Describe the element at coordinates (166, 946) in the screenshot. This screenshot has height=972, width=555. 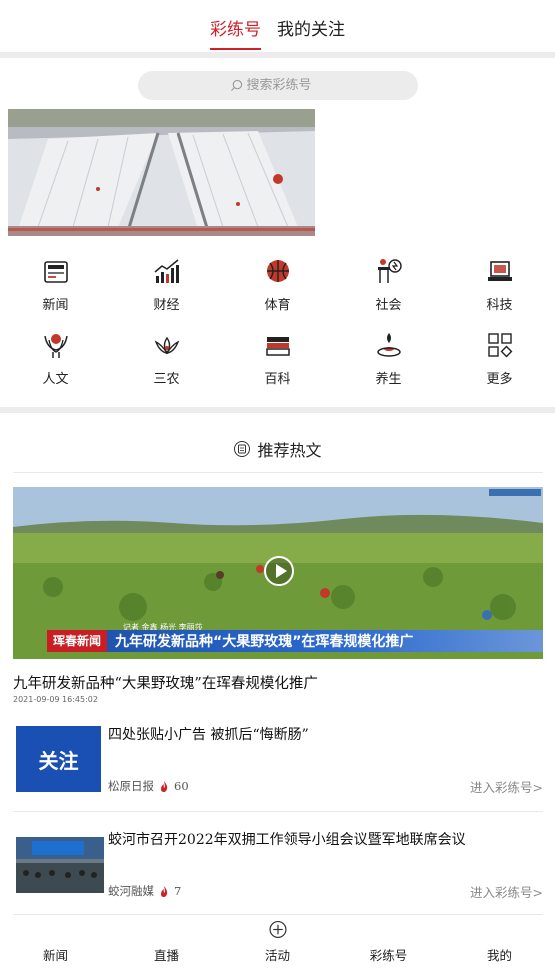
I see `nav-live: 直播` at that location.